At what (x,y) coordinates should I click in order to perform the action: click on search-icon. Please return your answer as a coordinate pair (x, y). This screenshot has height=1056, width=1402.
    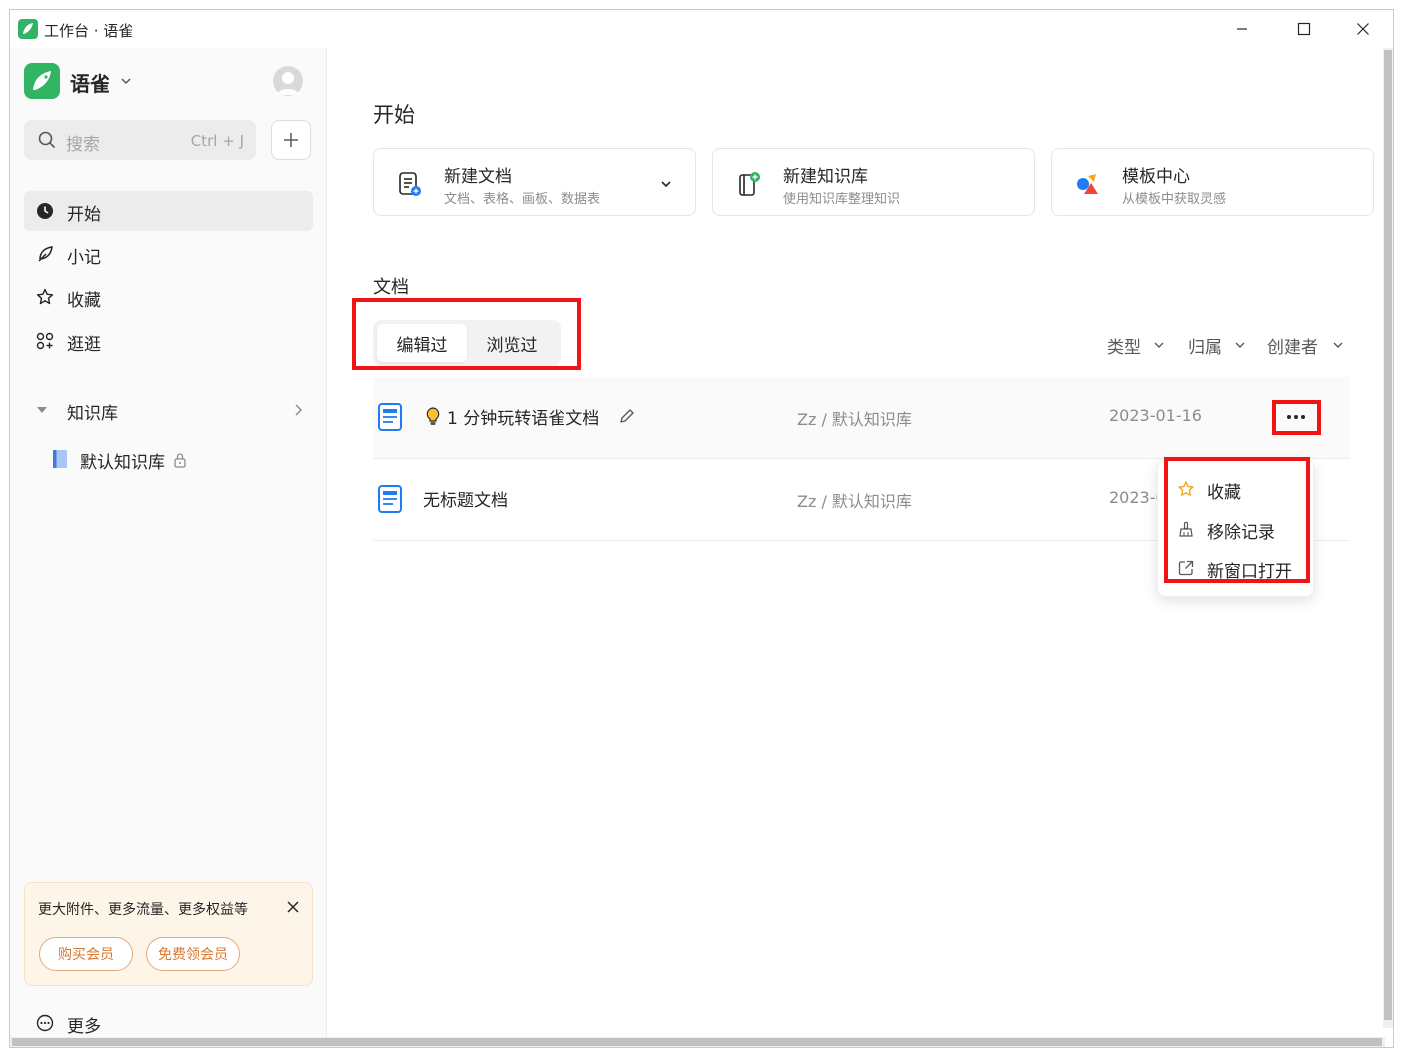
    Looking at the image, I should click on (47, 140).